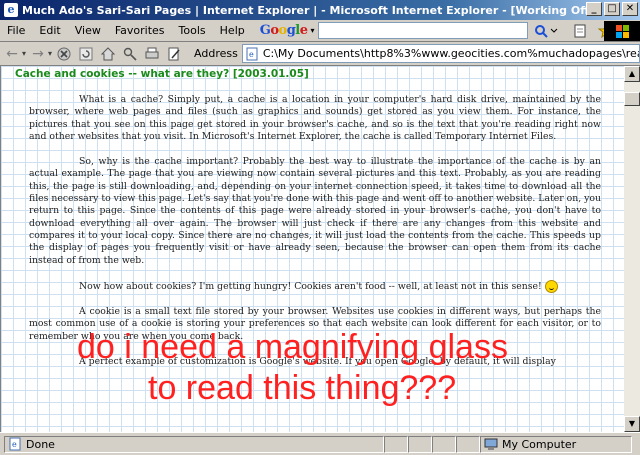 This screenshot has width=640, height=455. Describe the element at coordinates (194, 444) in the screenshot. I see `status-main: e Done` at that location.